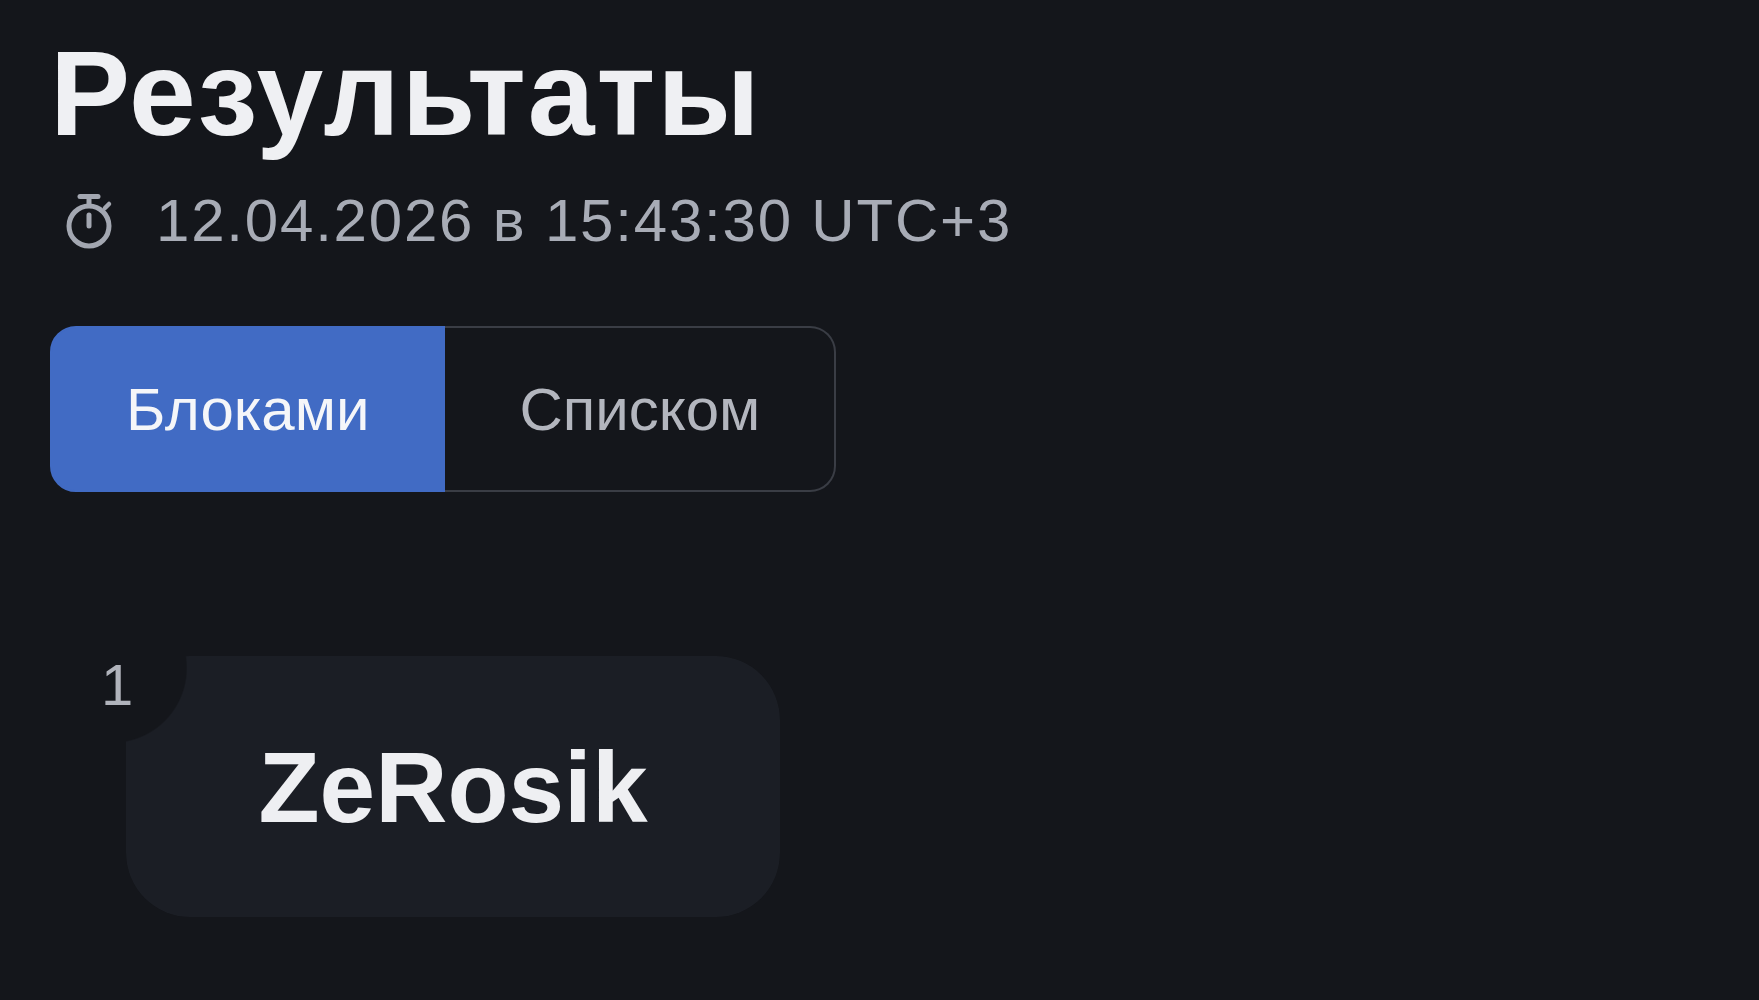 The width and height of the screenshot is (1759, 1000). I want to click on timestamp-text: 12.04.2026 в 15:43:30 UTC+3, so click(584, 221).